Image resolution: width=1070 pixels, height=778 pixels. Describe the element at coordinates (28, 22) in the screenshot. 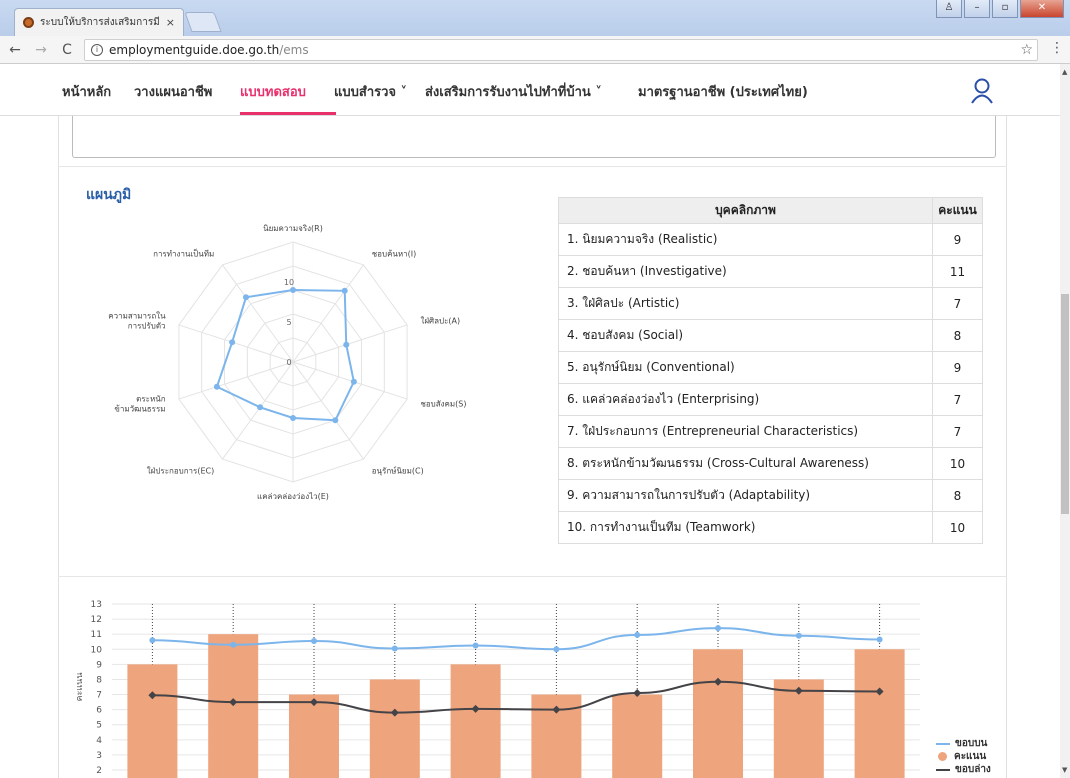

I see `site-favicon-icon` at that location.